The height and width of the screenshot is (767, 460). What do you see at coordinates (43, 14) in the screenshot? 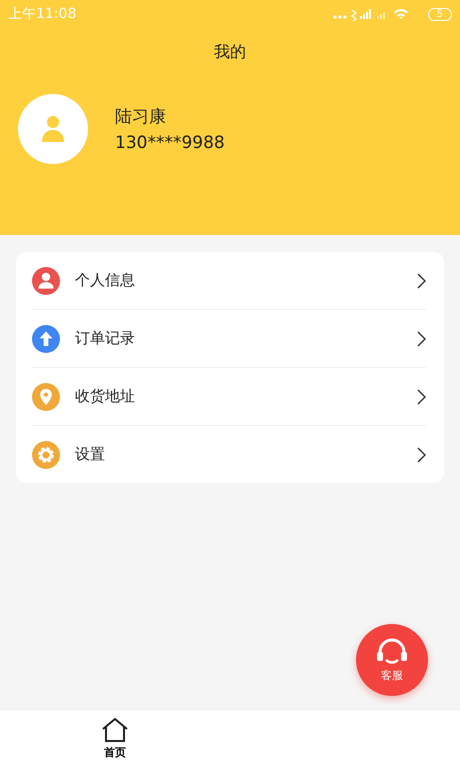
I see `status-time: 上午11:08` at bounding box center [43, 14].